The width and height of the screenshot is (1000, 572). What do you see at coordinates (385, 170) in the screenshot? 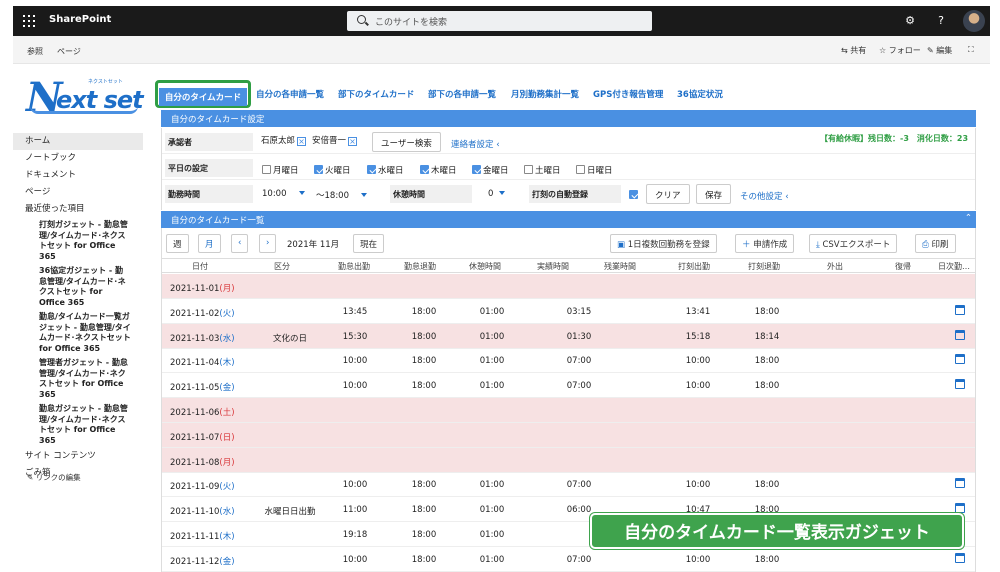
I see `day-checkbox-wed: 水曜日` at bounding box center [385, 170].